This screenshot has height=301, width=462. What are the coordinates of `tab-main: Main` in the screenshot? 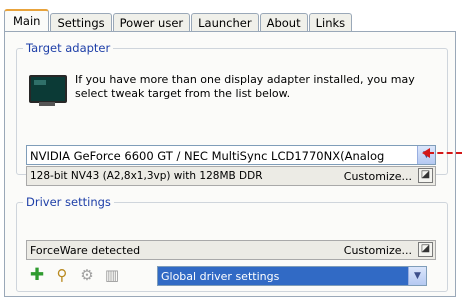 It's located at (27, 20).